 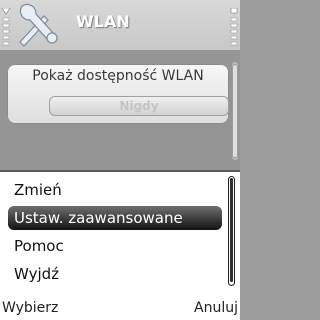 What do you see at coordinates (6, 27) in the screenshot?
I see `signal-strength-icon` at bounding box center [6, 27].